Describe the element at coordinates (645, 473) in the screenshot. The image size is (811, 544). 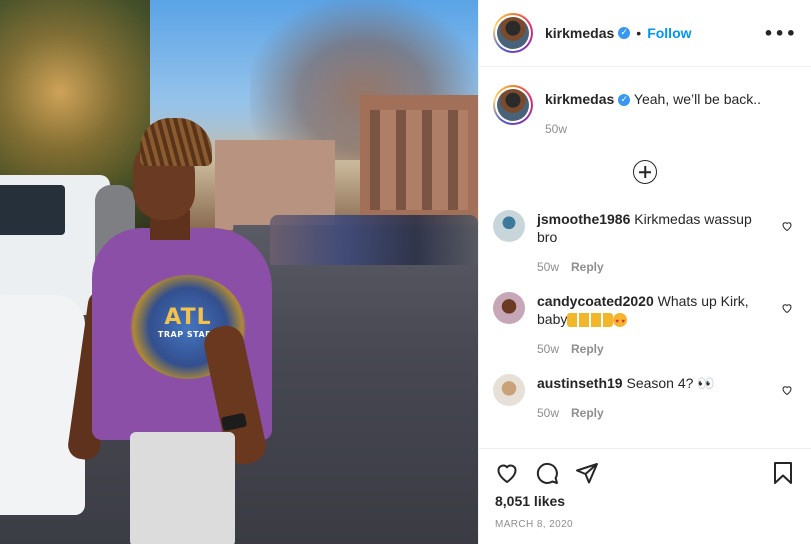
I see `action-icons` at that location.